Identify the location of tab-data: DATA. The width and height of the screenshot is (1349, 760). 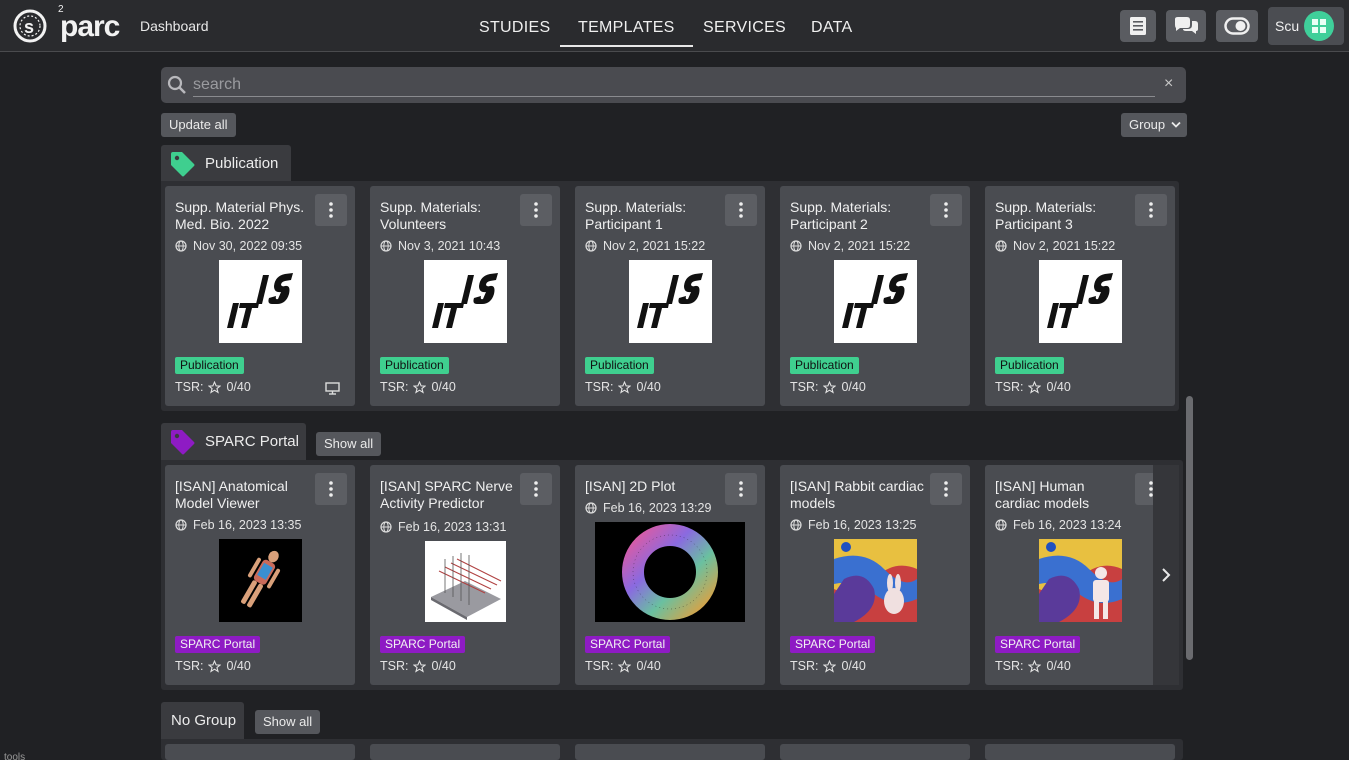
(832, 28).